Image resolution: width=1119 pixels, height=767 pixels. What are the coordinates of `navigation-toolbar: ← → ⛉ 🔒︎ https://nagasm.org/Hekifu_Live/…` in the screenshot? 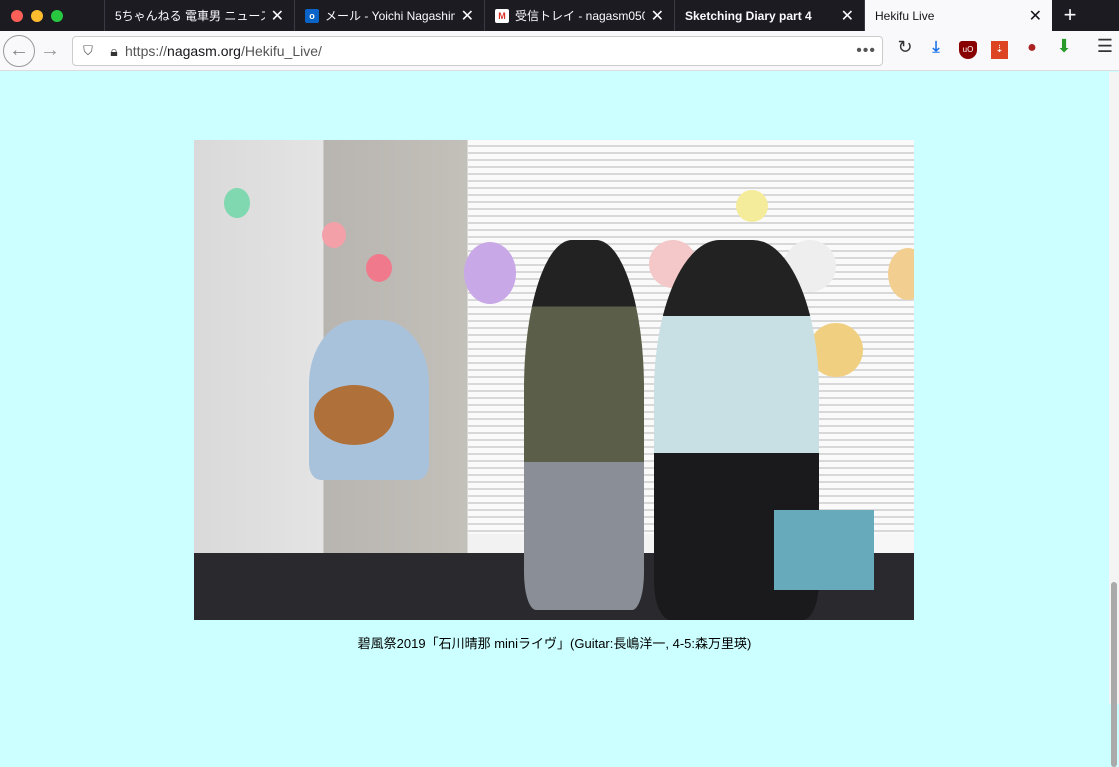 It's located at (559, 51).